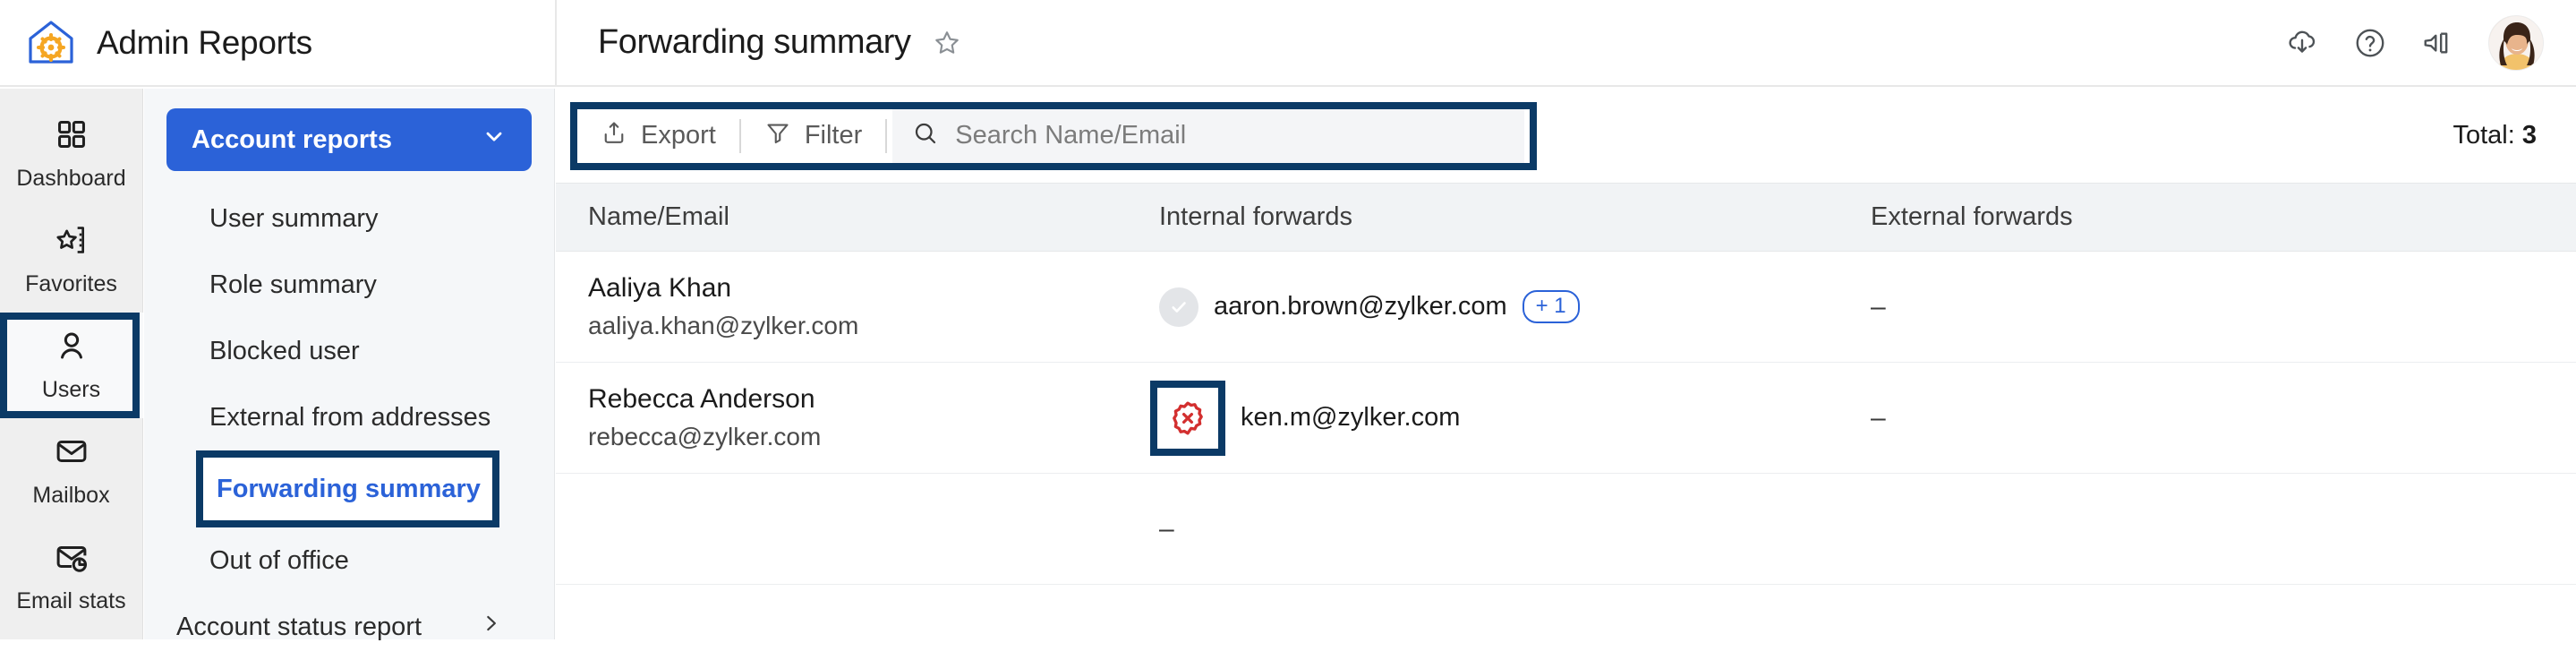 This screenshot has width=2576, height=660. Describe the element at coordinates (51, 43) in the screenshot. I see `house-gear-icon` at that location.